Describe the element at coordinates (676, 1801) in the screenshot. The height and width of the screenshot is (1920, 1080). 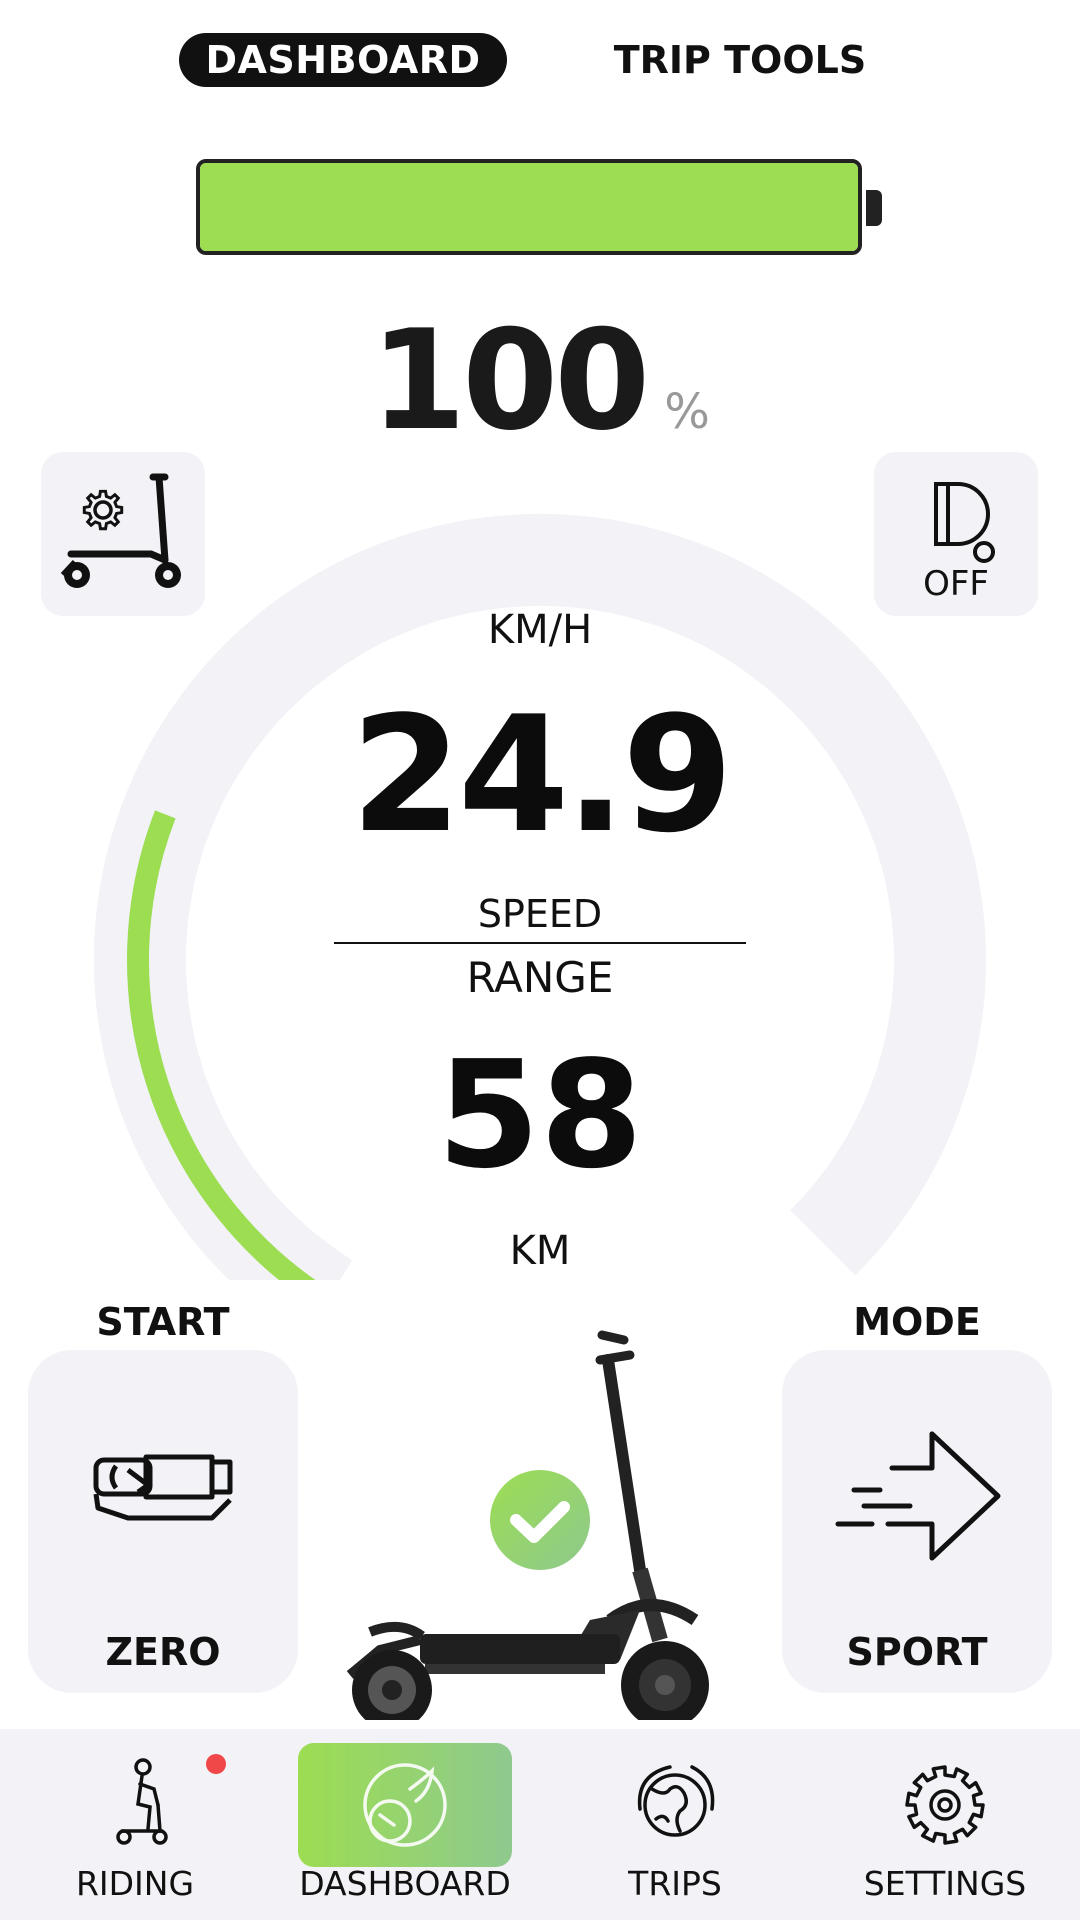
I see `globe-icon` at that location.